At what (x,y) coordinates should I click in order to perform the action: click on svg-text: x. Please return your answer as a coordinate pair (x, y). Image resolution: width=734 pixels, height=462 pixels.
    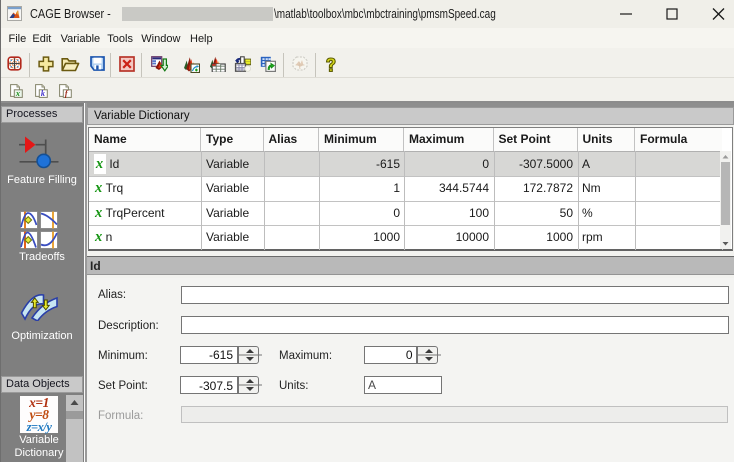
    Looking at the image, I should click on (16, 93).